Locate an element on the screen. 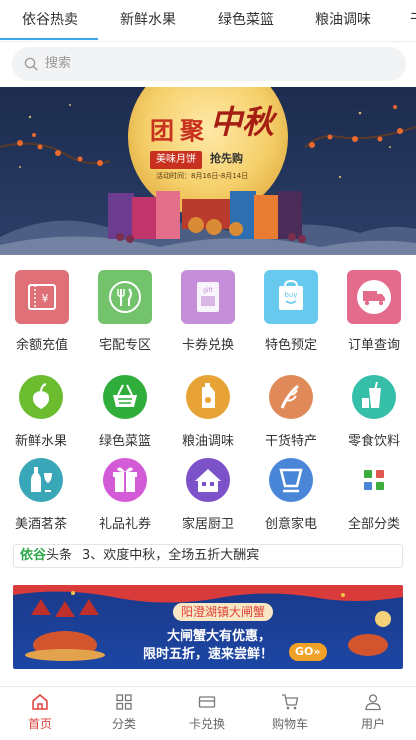  buy-bag-icon: buy is located at coordinates (291, 297).